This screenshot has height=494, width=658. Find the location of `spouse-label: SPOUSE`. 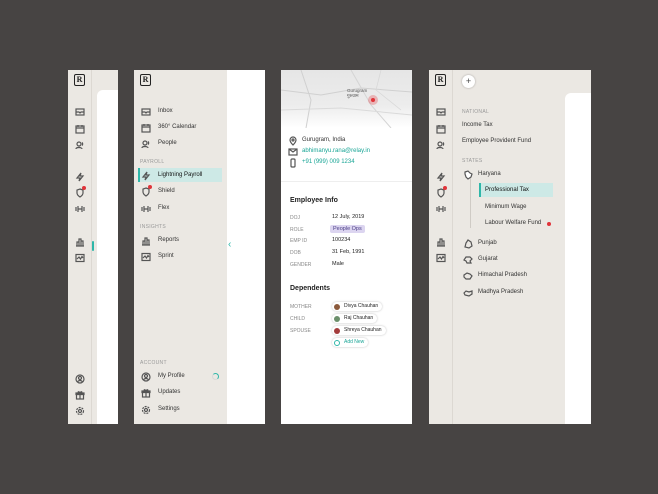

spouse-label: SPOUSE is located at coordinates (300, 331).